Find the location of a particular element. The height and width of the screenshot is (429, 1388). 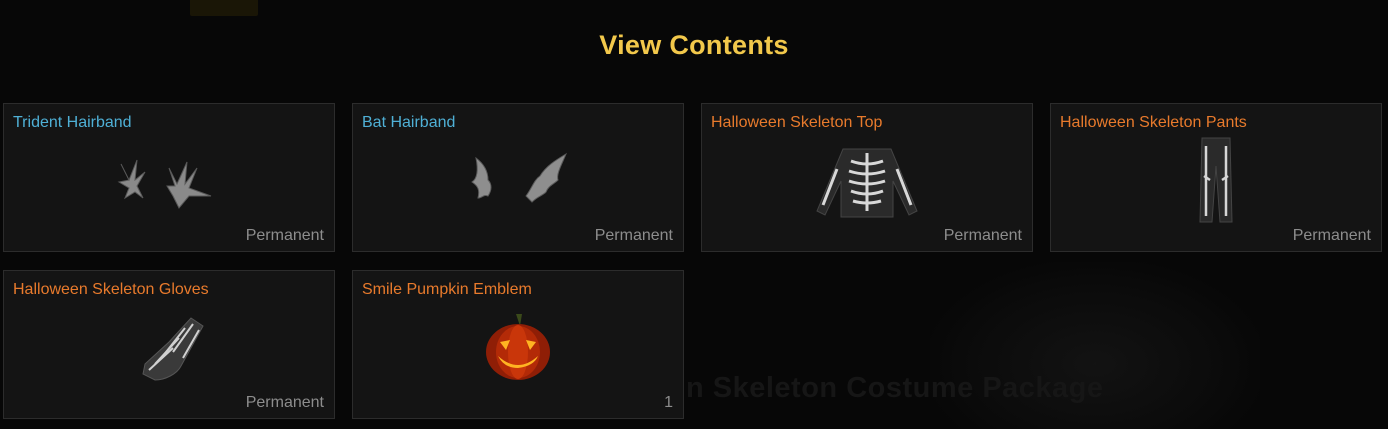

item-duration: 1 is located at coordinates (668, 402).